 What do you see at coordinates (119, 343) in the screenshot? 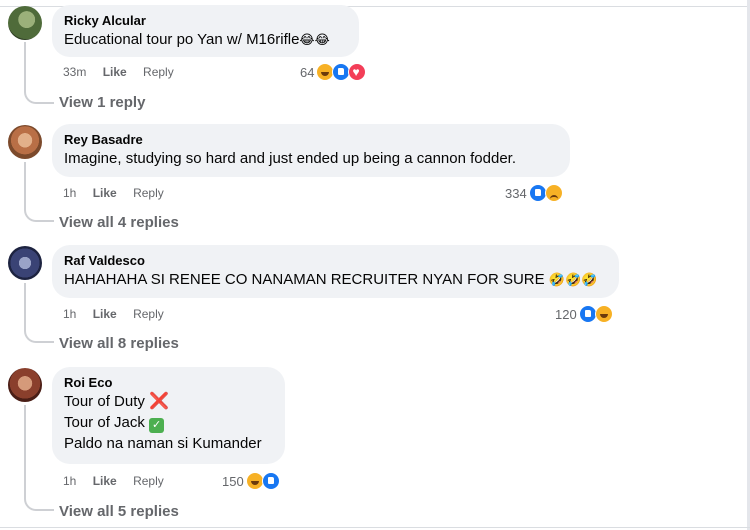
I see `view-replies-link: View all 8 replies` at bounding box center [119, 343].